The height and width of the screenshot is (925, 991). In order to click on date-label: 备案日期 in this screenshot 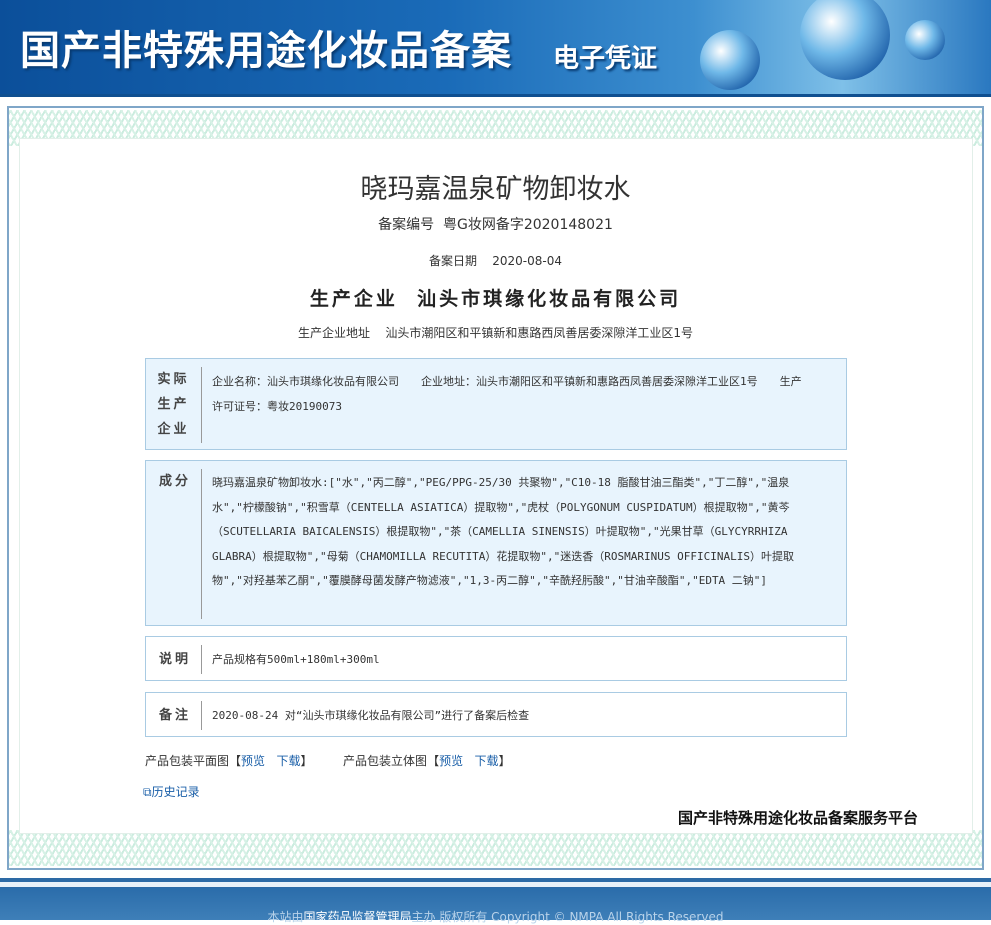, I will do `click(452, 261)`.